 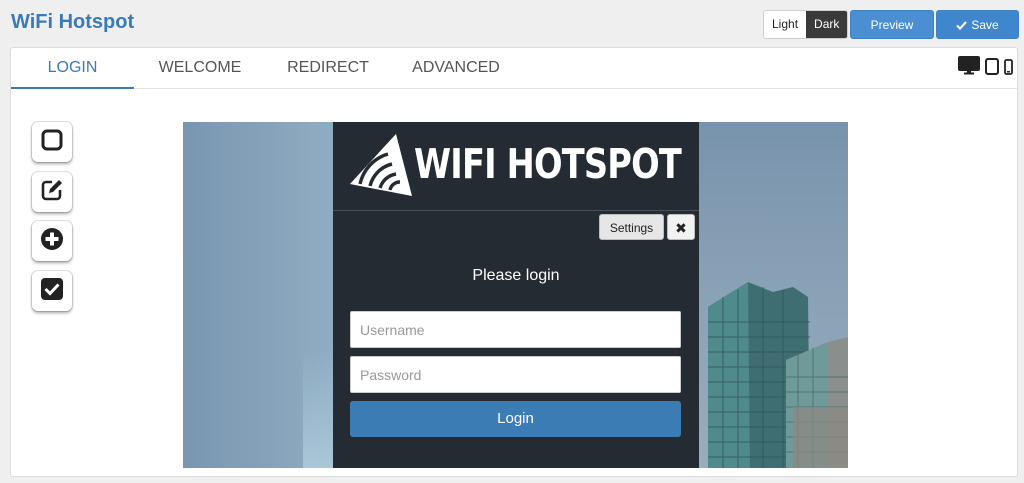 I want to click on add-tool-button, so click(x=52, y=241).